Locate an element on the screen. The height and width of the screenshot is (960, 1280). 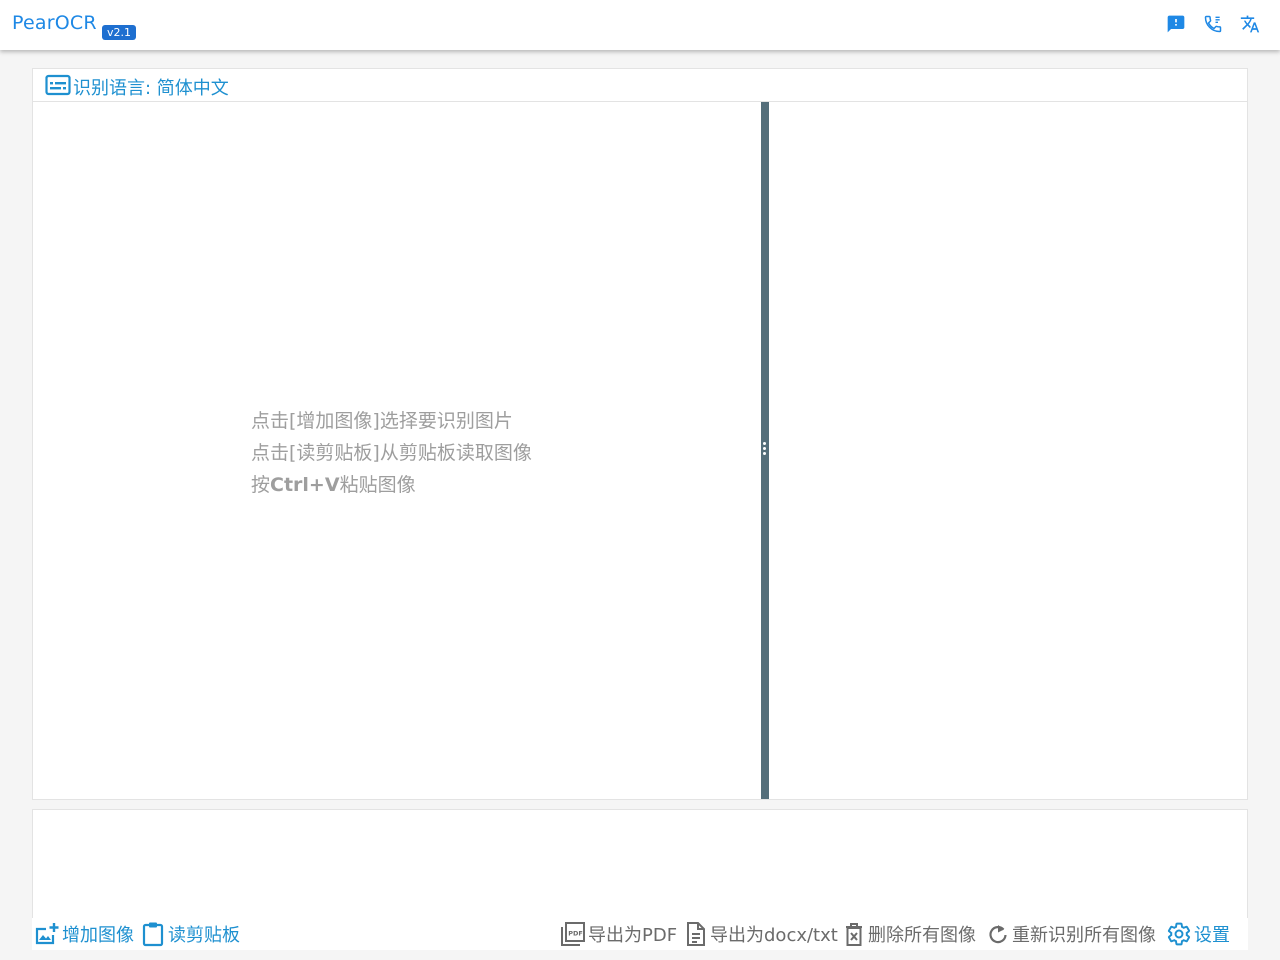
translate-icon is located at coordinates (1250, 24).